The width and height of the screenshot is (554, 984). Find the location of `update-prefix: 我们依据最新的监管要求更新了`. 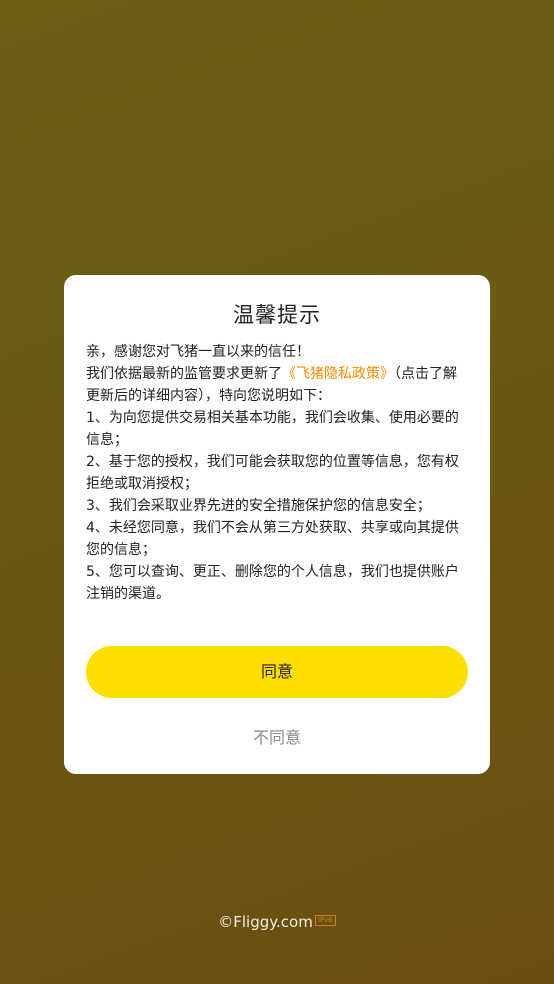

update-prefix: 我们依据最新的监管要求更新了 is located at coordinates (184, 374).